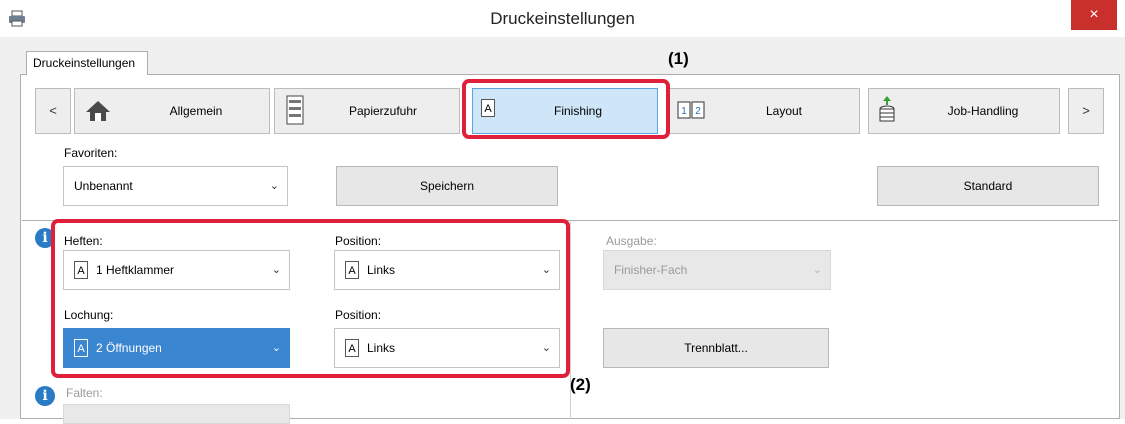  What do you see at coordinates (87, 63) in the screenshot?
I see `tab-druckeinstellungen: Druckeinstellungen` at bounding box center [87, 63].